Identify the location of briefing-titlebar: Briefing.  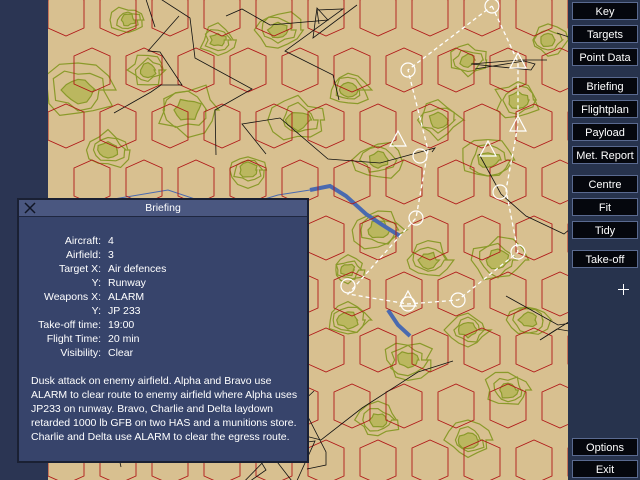
(163, 208).